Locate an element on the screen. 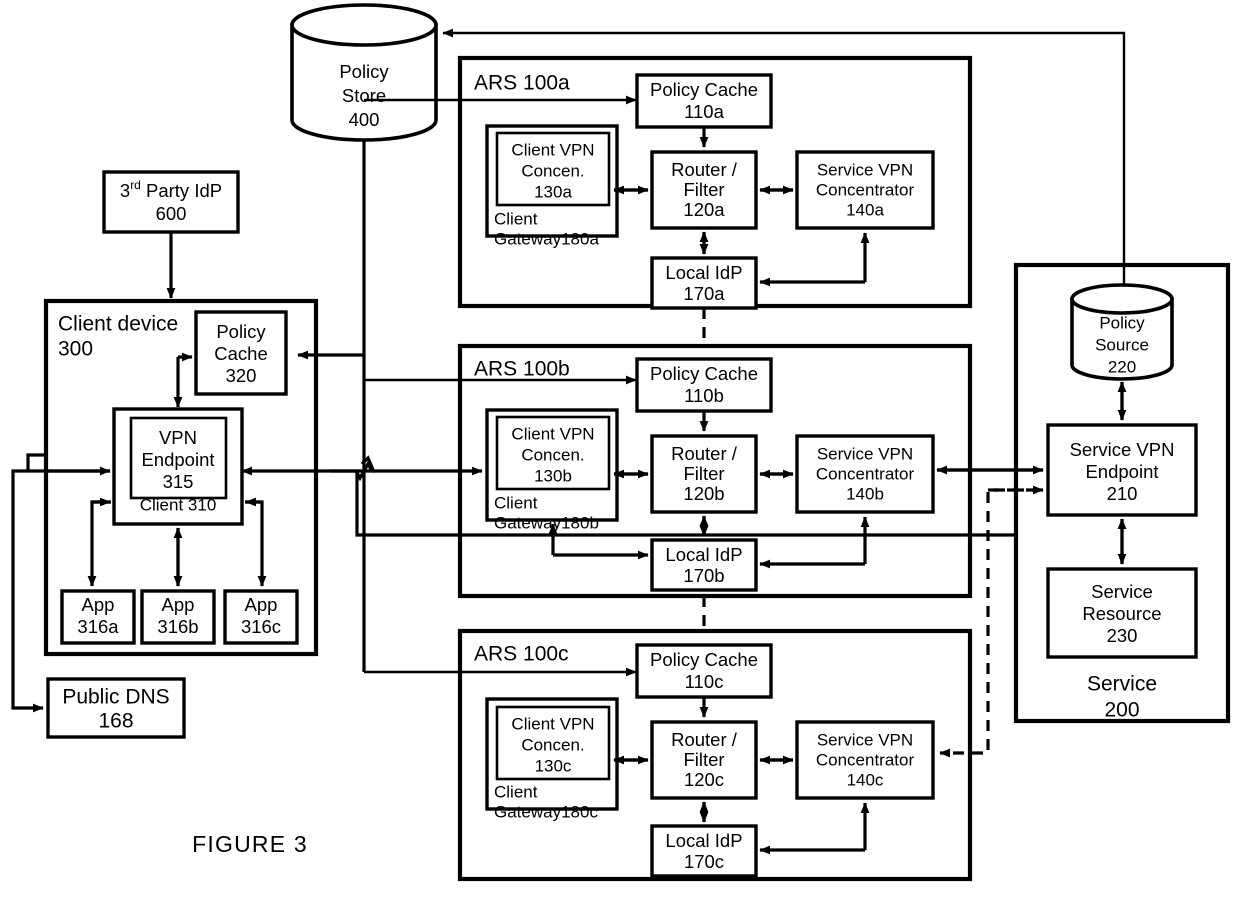  node-public-dns: Public DNS 168 is located at coordinates (116, 708).